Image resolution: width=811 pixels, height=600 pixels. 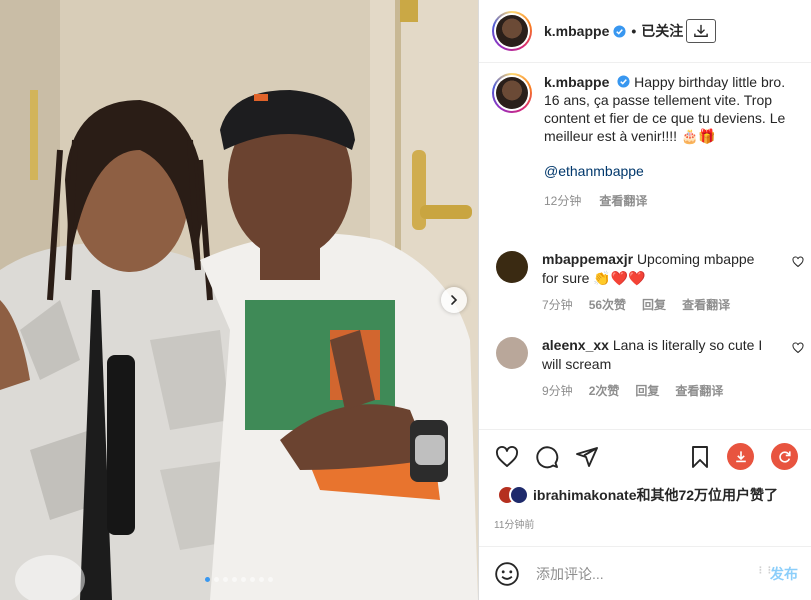 I want to click on resize-grip-icon: ⋮⋮, so click(x=765, y=569).